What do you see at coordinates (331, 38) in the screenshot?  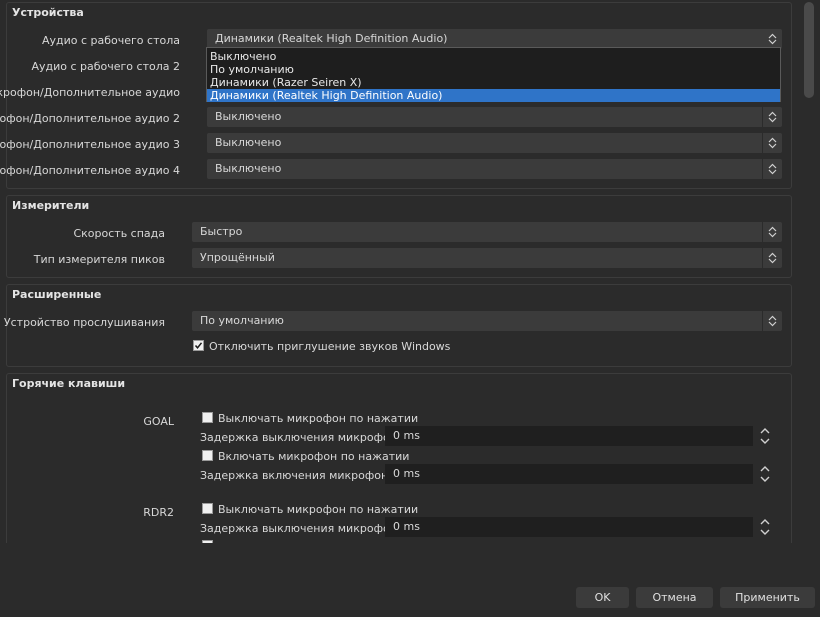 I see `desktop-audio-value: Динамики (Realtek High Definition Audio)` at bounding box center [331, 38].